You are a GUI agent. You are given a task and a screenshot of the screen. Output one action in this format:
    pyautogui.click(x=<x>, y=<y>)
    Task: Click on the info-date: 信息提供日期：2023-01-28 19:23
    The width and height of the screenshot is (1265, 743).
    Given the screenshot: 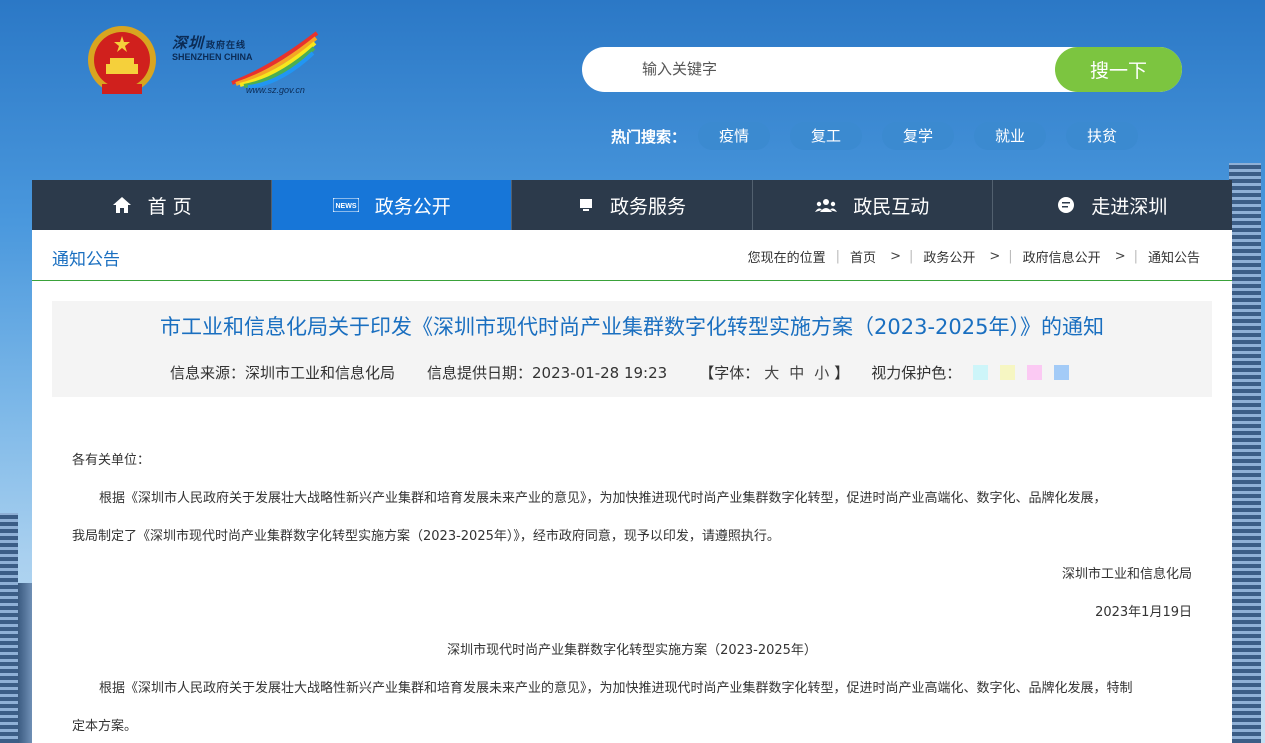 What is the action you would take?
    pyautogui.click(x=547, y=373)
    